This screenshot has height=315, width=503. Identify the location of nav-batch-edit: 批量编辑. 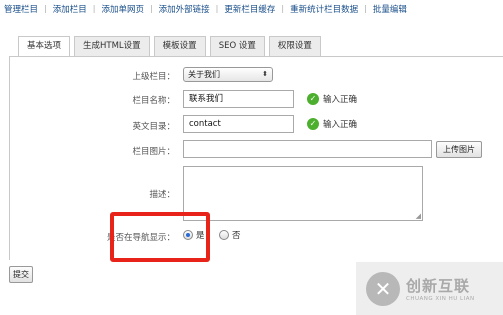
(390, 9).